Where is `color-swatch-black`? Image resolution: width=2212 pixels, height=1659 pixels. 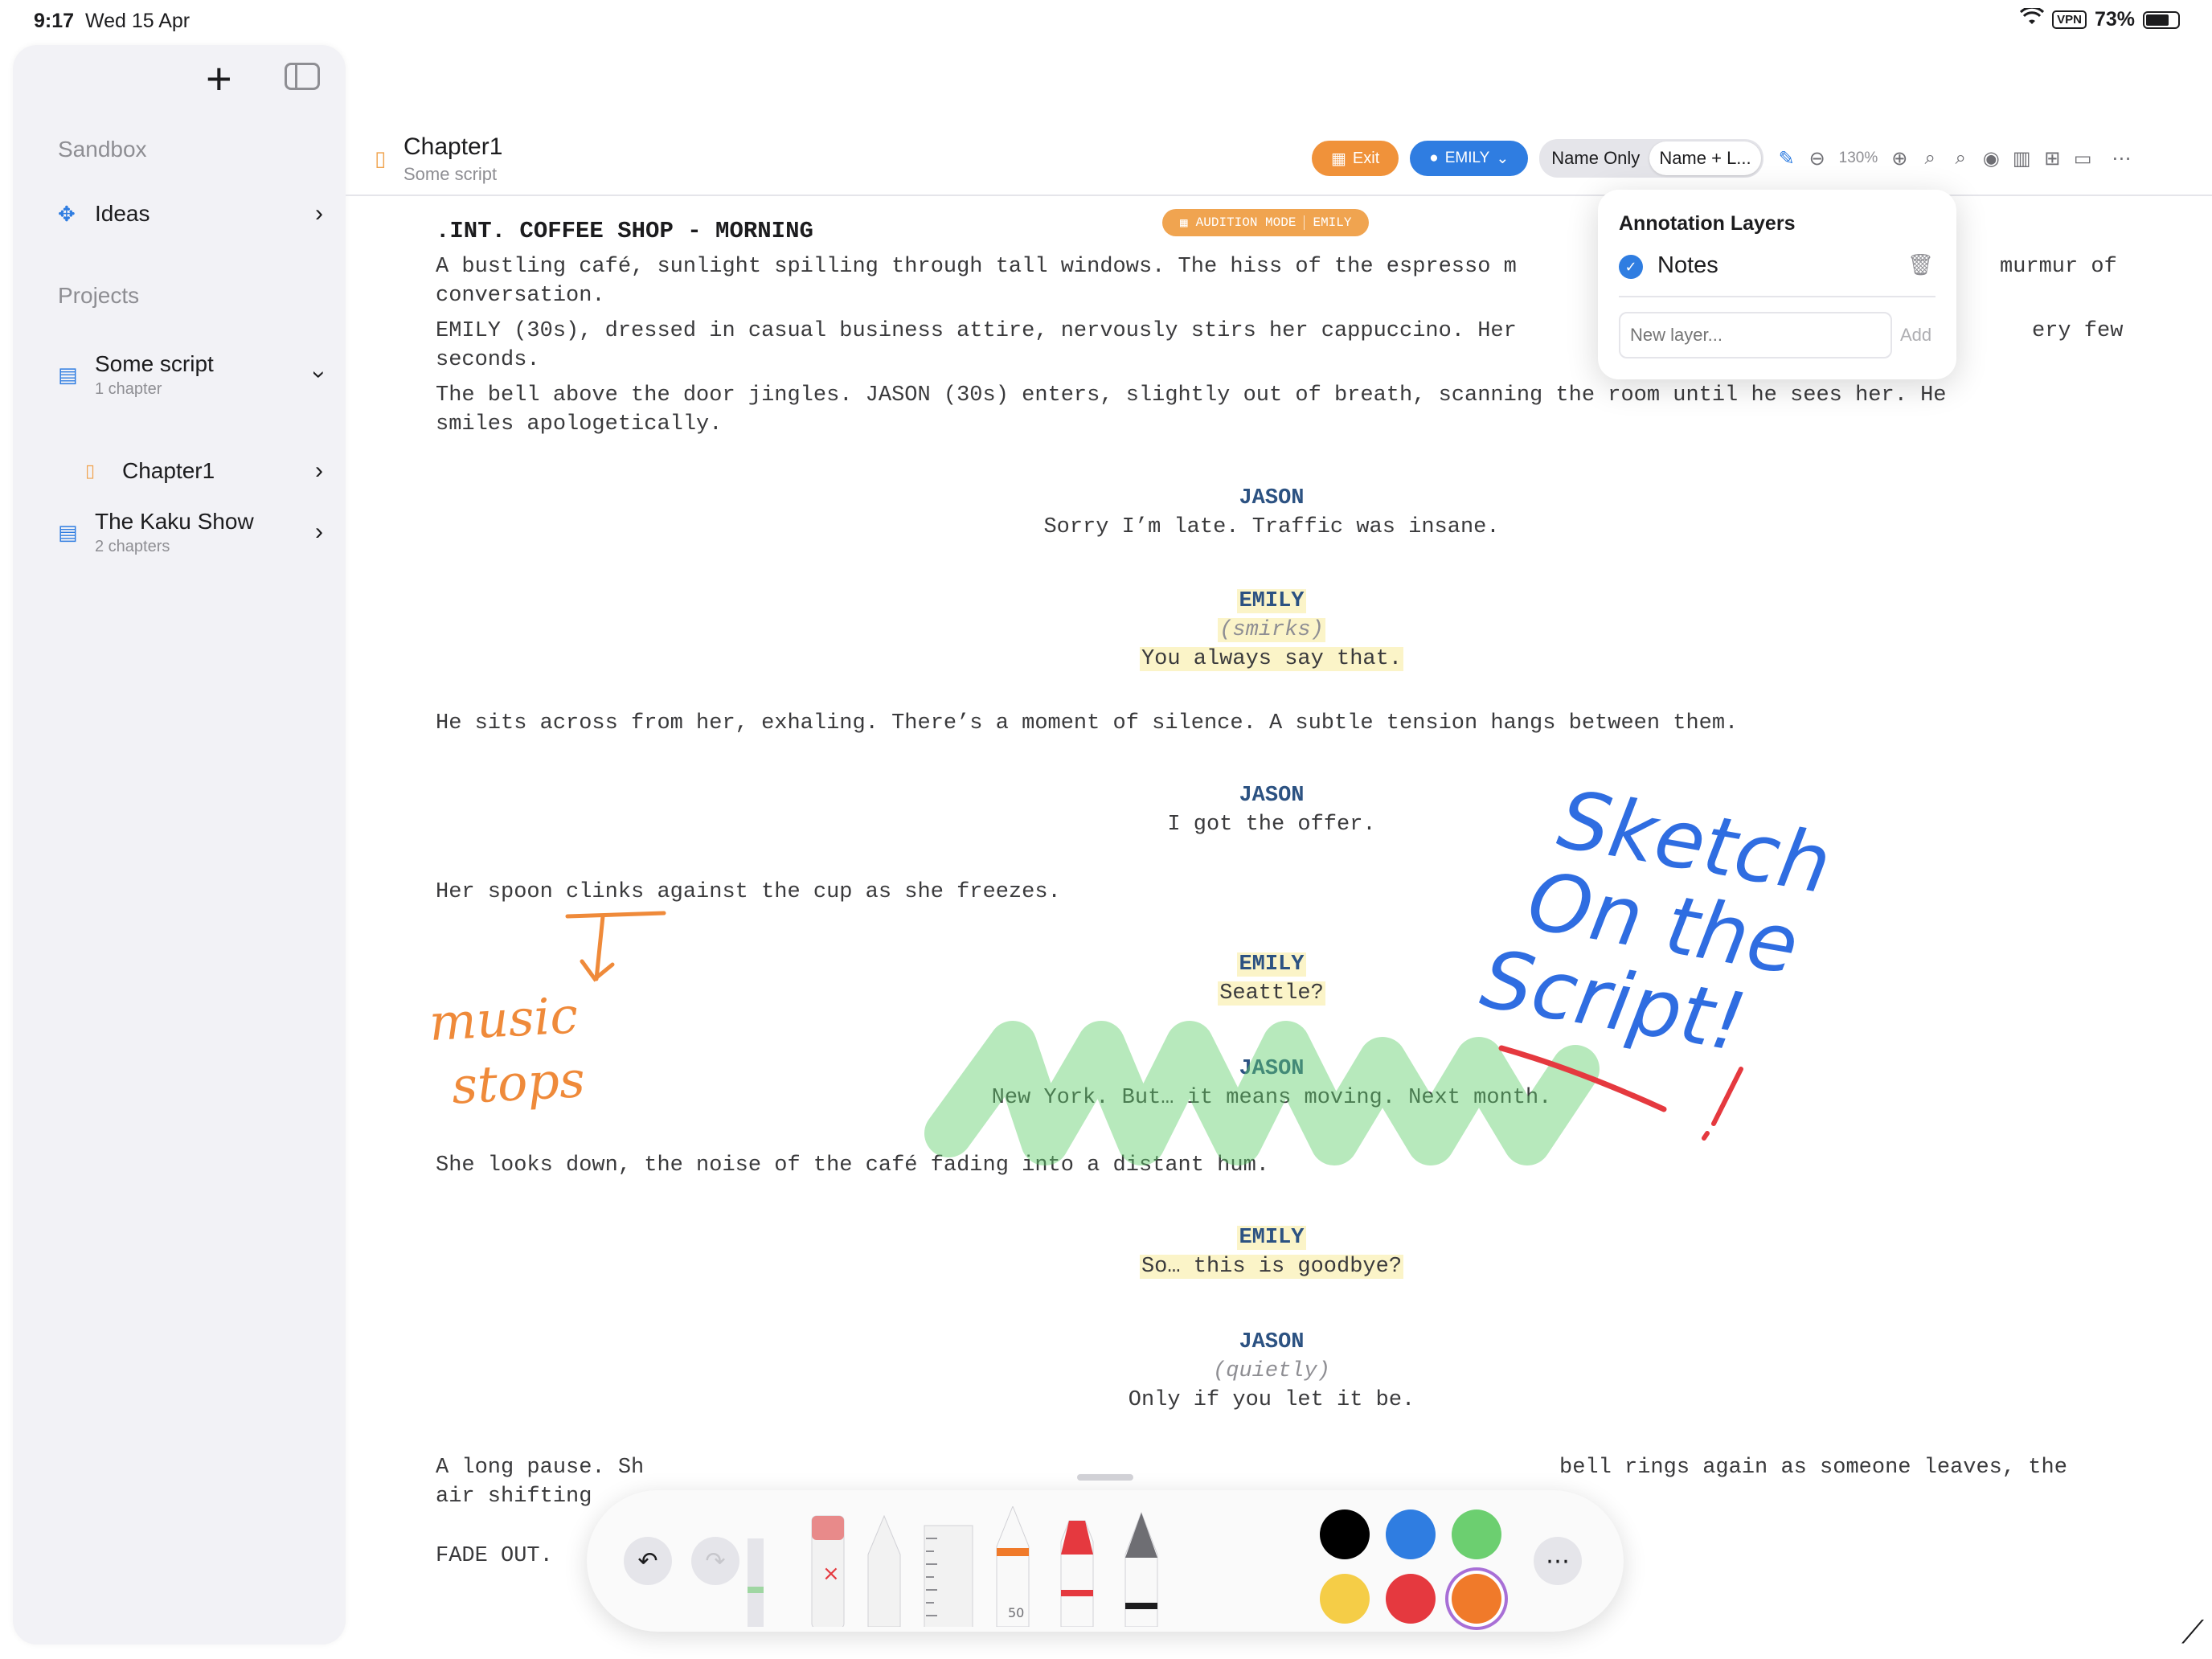
color-swatch-black is located at coordinates (1345, 1534).